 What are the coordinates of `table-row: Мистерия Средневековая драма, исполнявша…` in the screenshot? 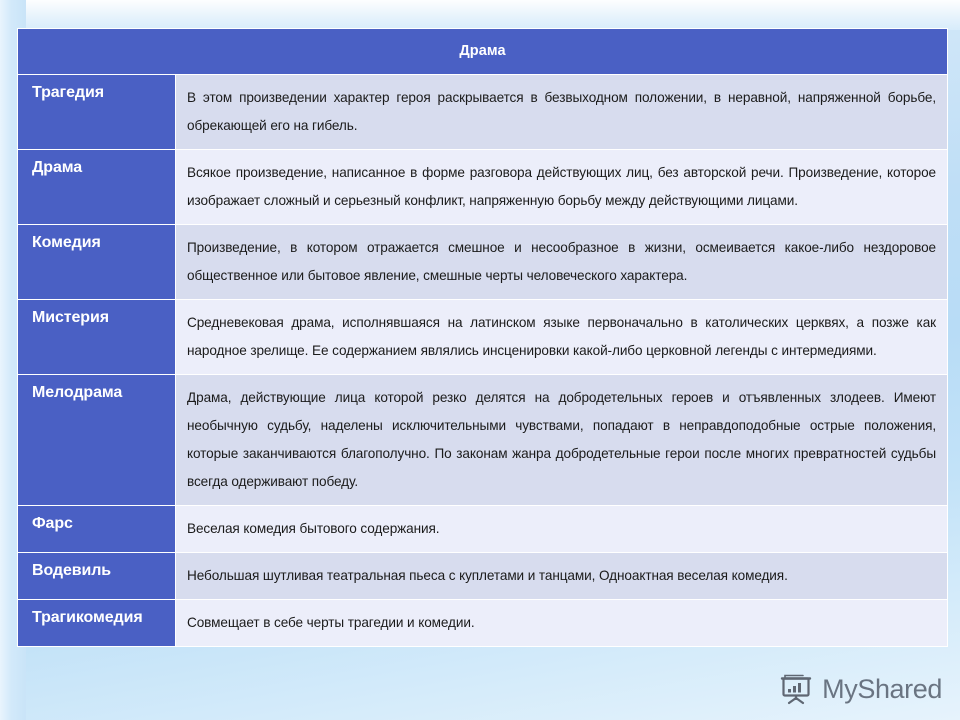 It's located at (483, 337).